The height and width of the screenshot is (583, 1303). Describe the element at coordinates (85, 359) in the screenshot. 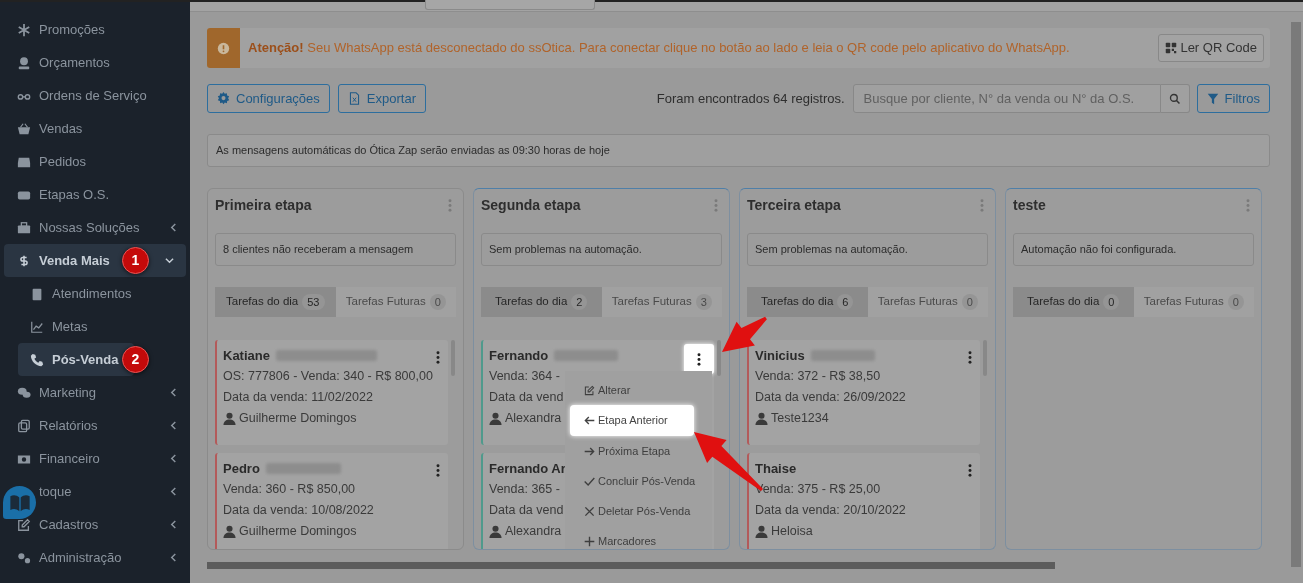

I see `sidebar-label: Pós-Venda` at that location.